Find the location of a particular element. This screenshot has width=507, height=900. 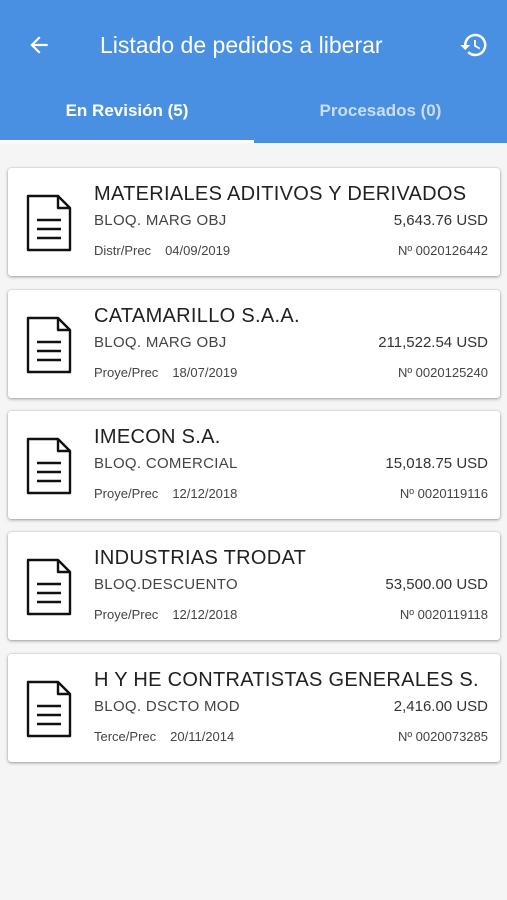

active-tab-indicator is located at coordinates (127, 141).